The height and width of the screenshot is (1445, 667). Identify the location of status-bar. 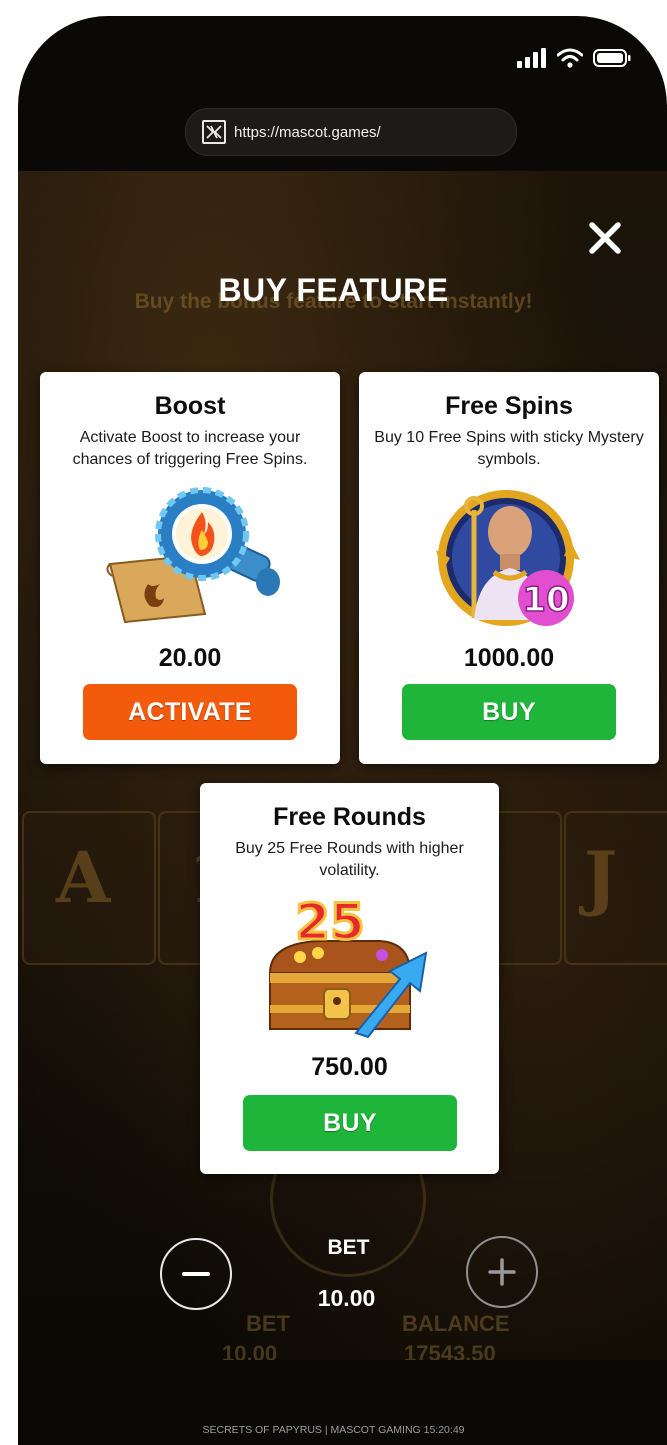
(574, 58).